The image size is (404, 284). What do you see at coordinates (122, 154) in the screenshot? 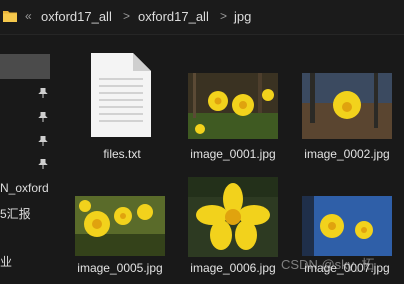
I see `file-name: files.txt` at bounding box center [122, 154].